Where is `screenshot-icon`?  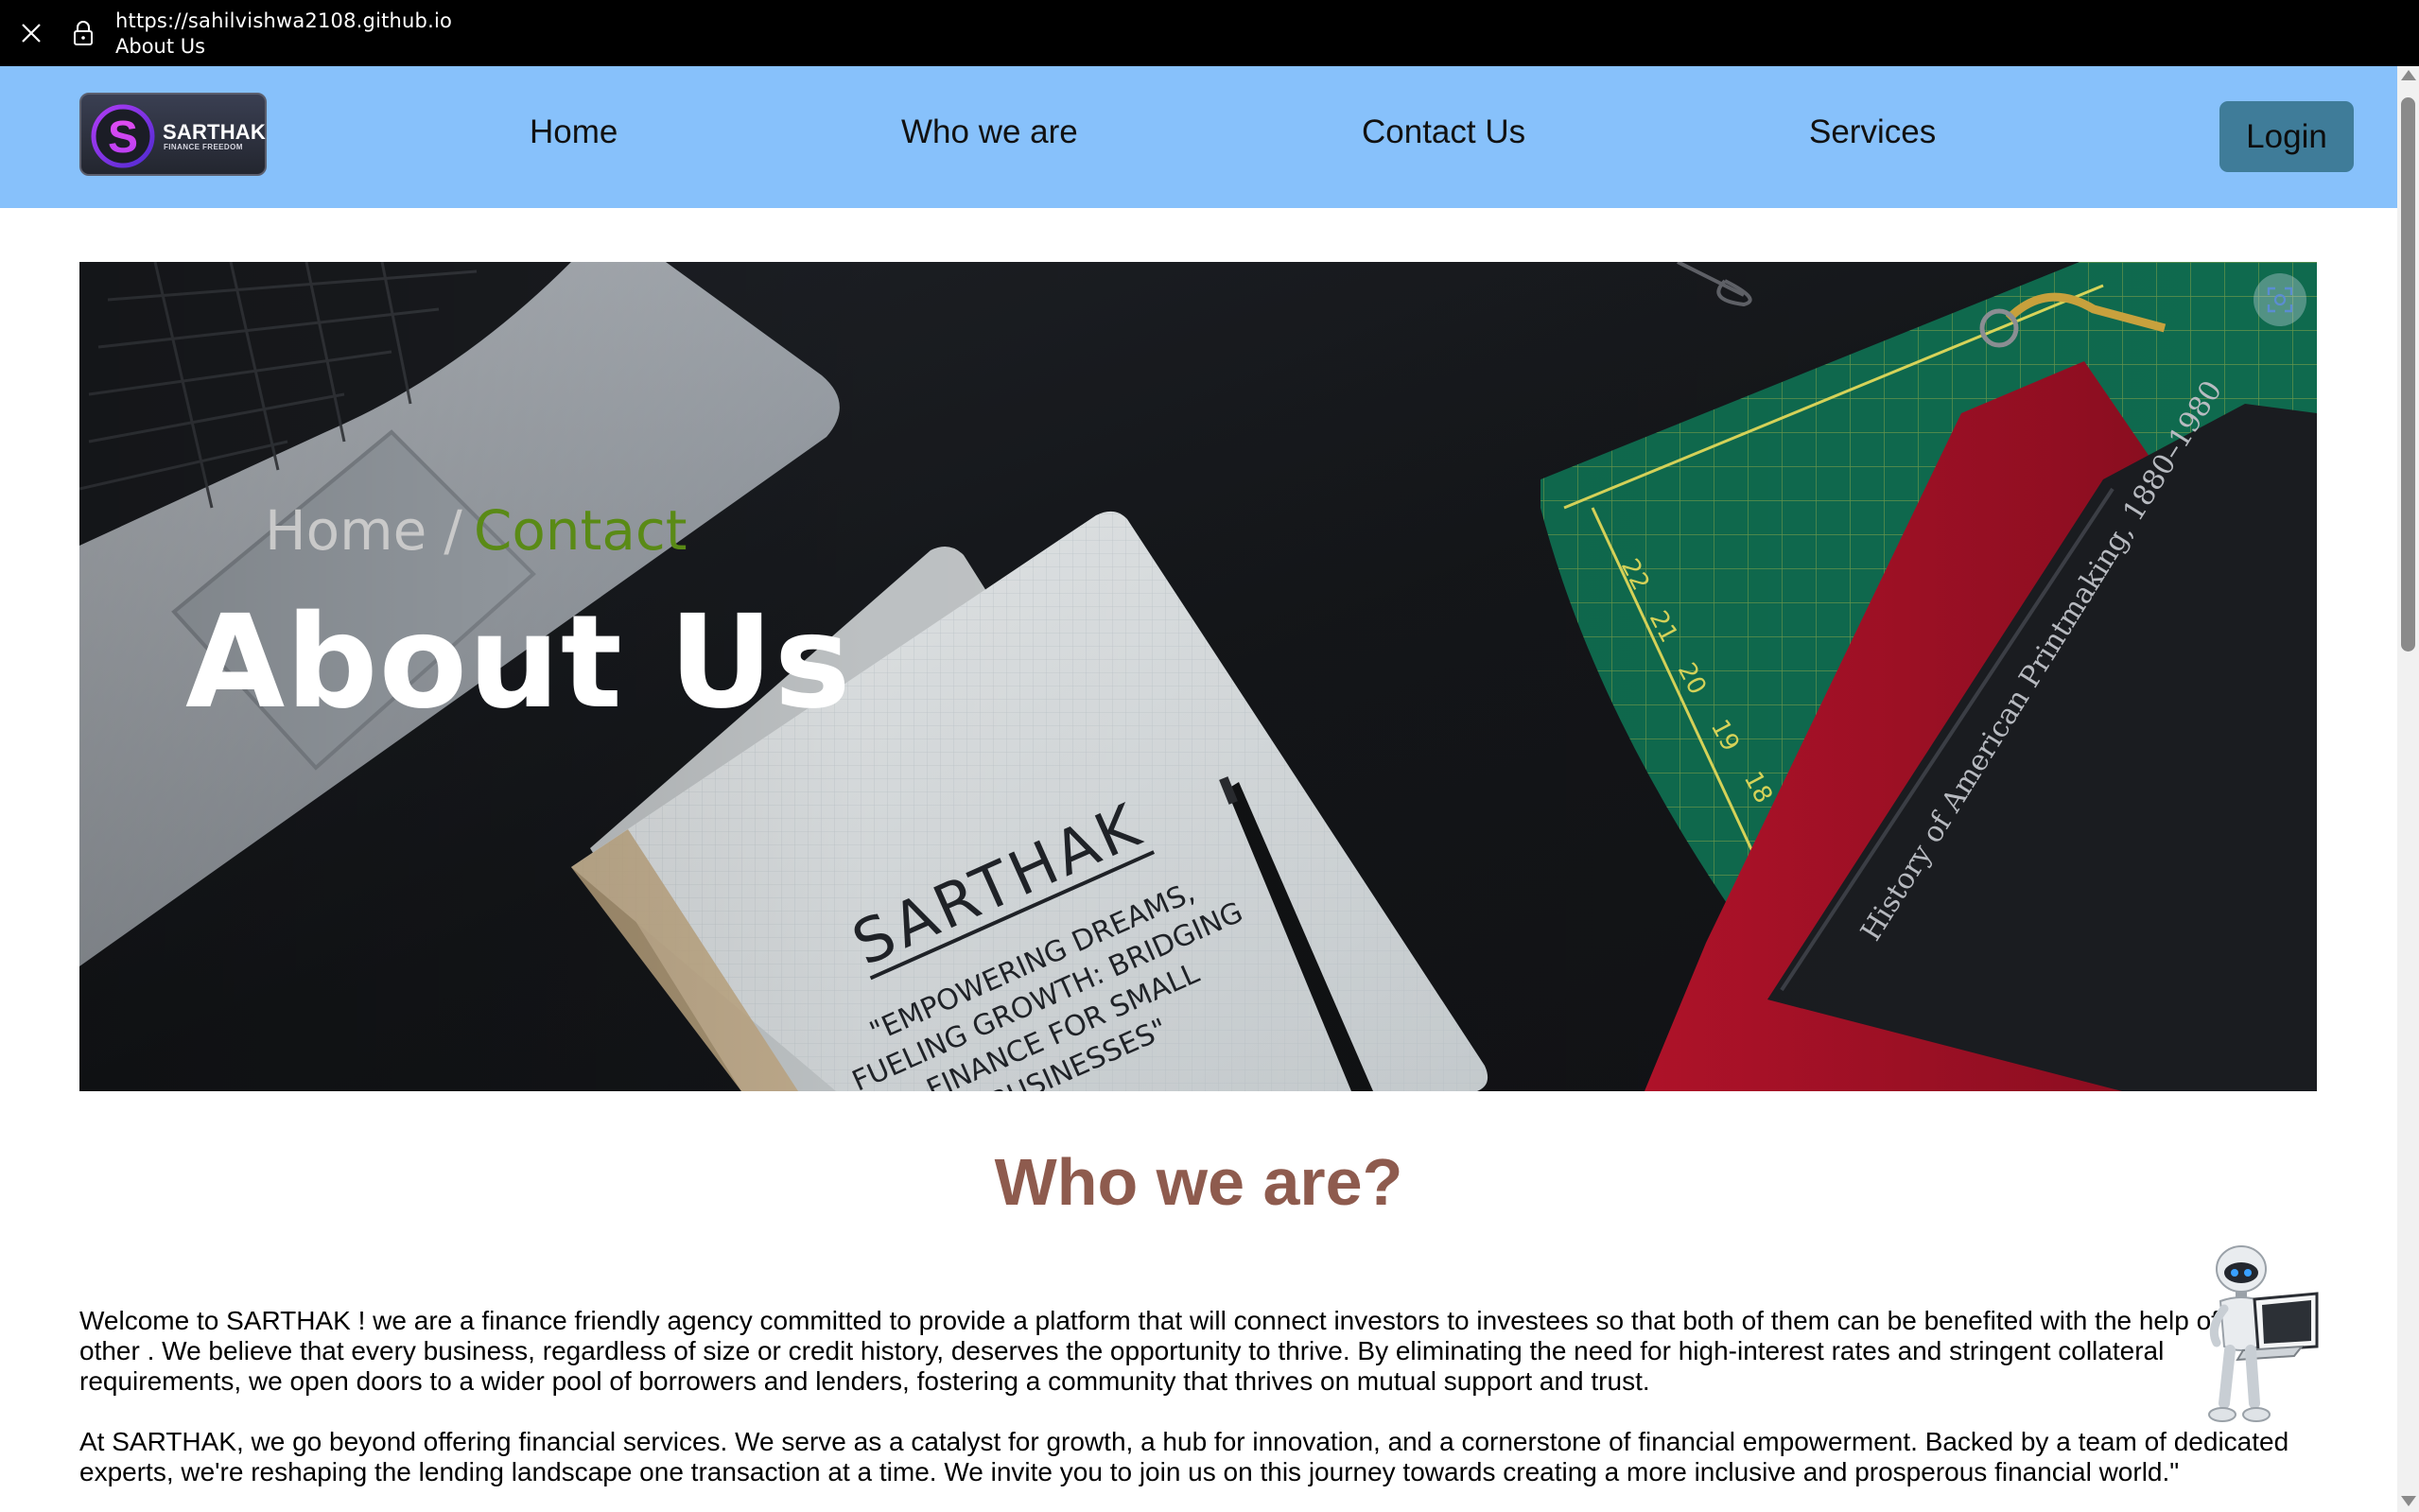
screenshot-icon is located at coordinates (2280, 299).